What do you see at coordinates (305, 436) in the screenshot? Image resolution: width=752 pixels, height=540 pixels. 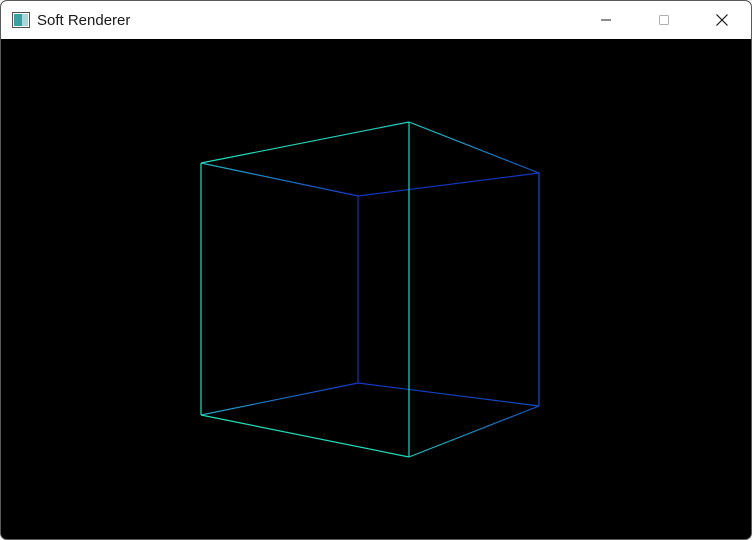 I see `cube-edge-bottom-front` at bounding box center [305, 436].